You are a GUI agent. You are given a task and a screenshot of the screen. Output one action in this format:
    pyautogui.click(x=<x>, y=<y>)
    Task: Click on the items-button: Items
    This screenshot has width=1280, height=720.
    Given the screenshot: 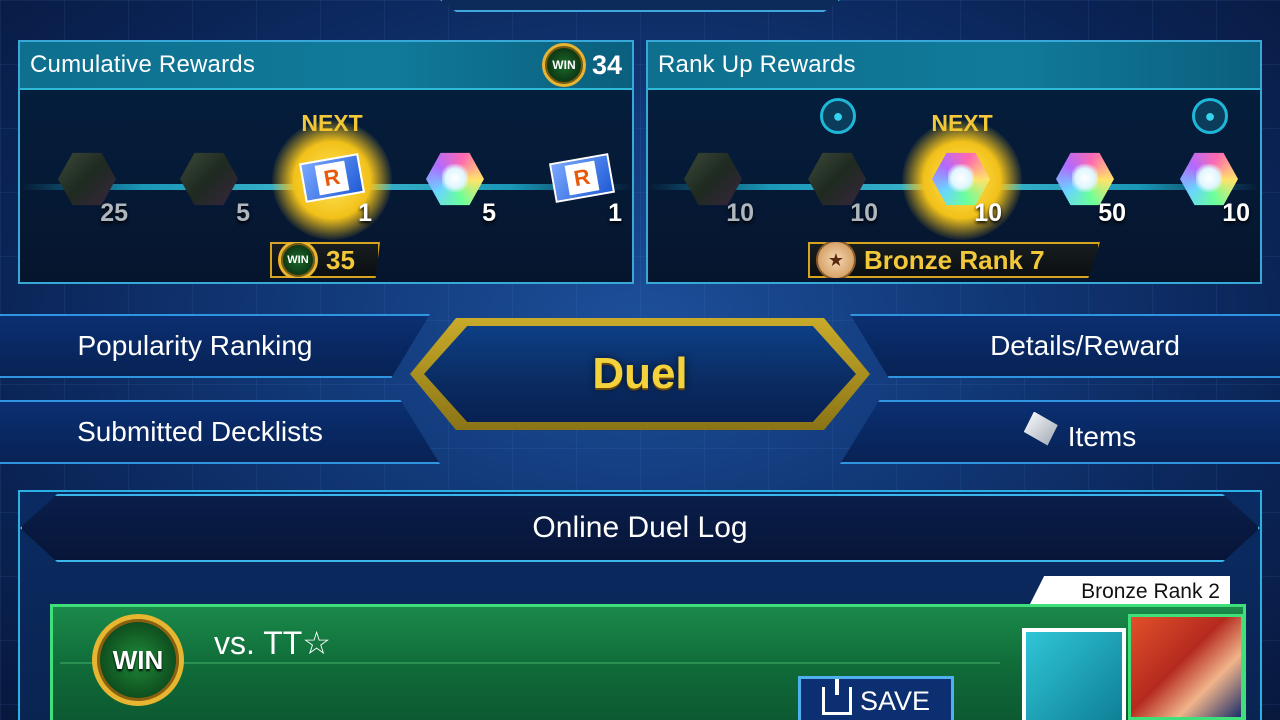 What is the action you would take?
    pyautogui.click(x=1060, y=432)
    